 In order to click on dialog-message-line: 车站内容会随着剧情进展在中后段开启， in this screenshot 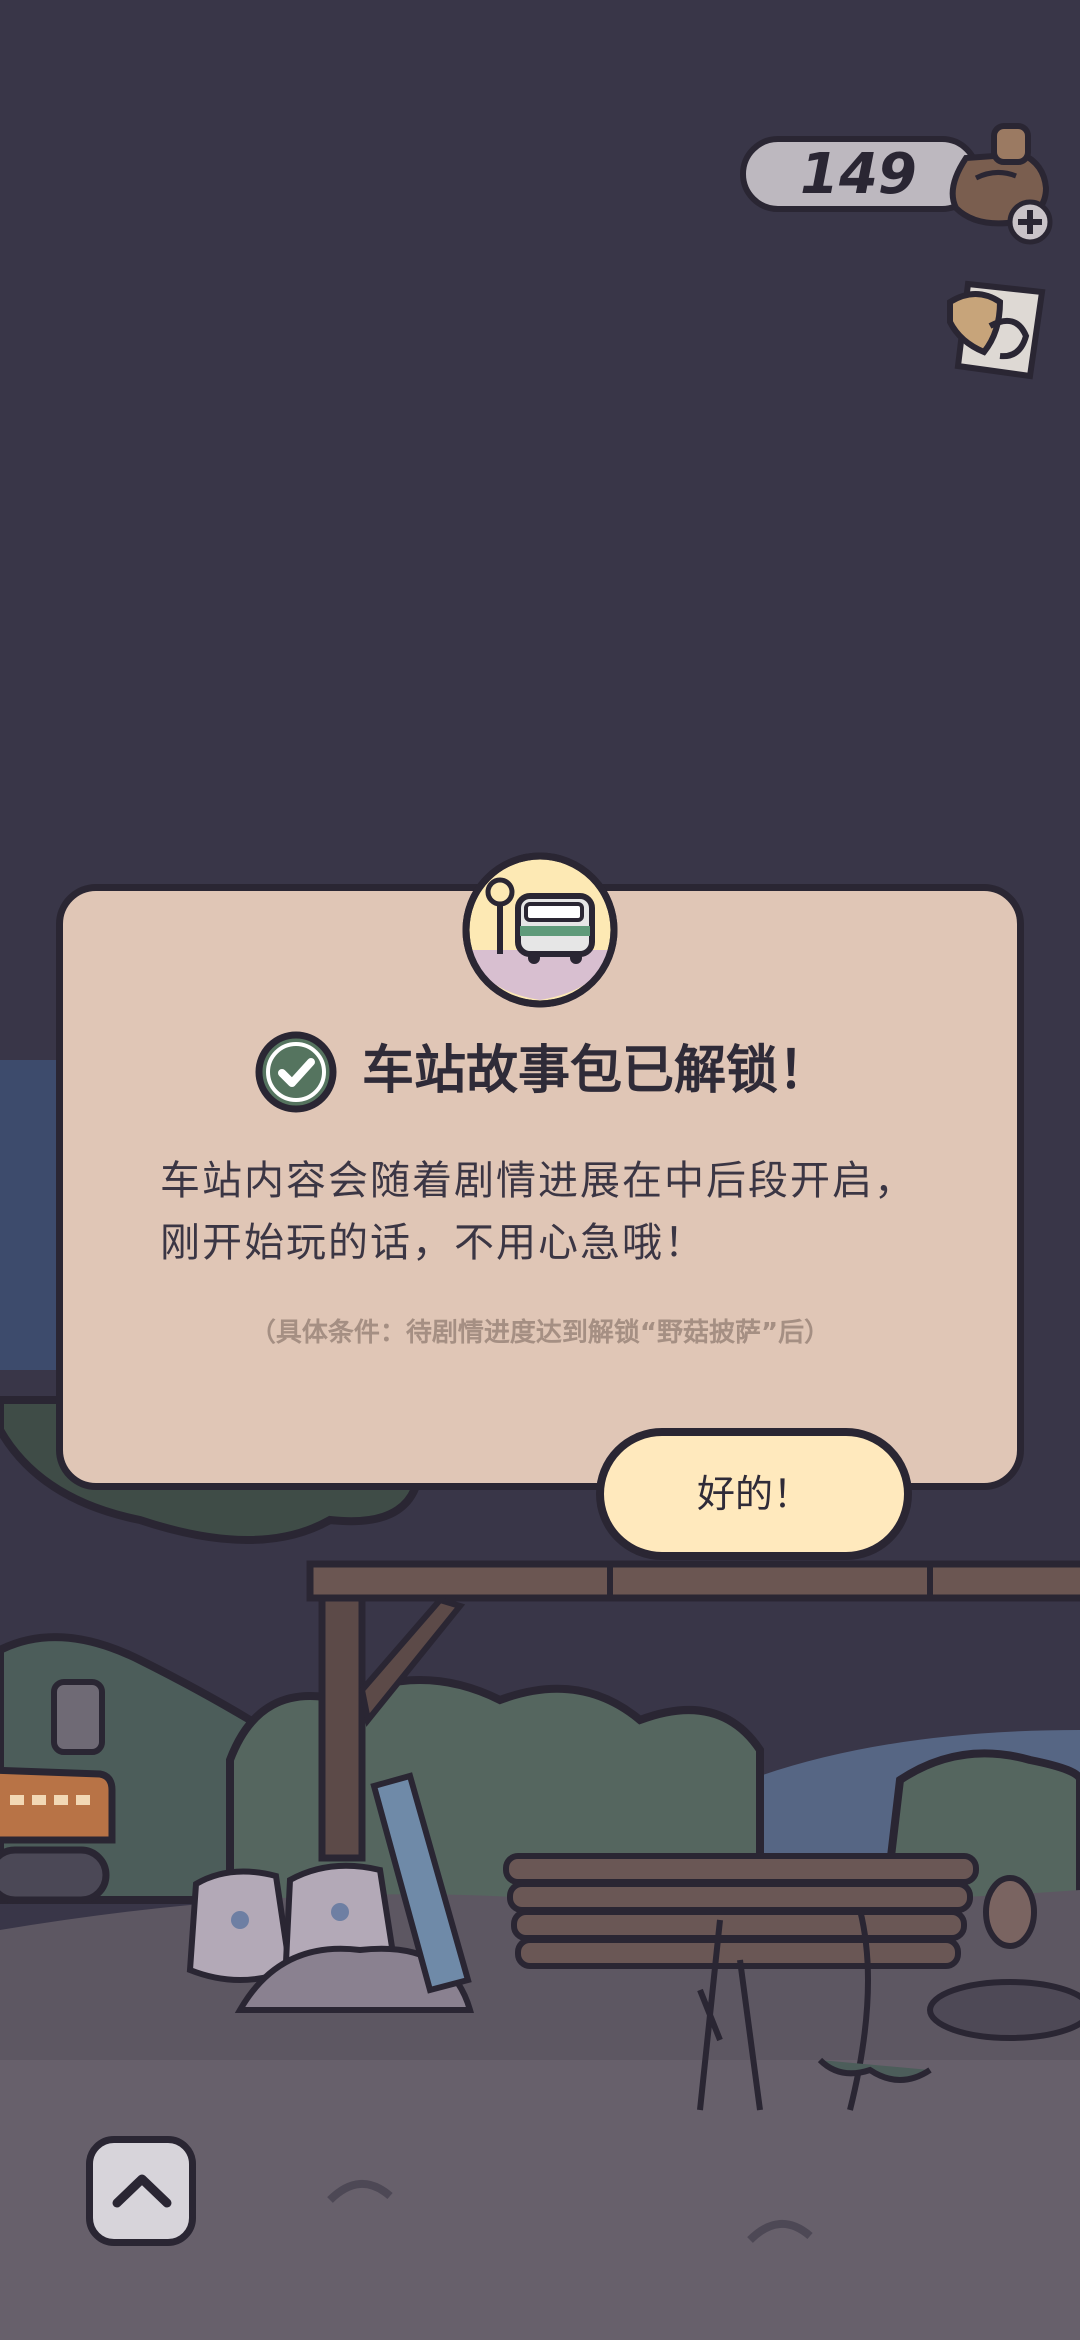, I will do `click(538, 1181)`.